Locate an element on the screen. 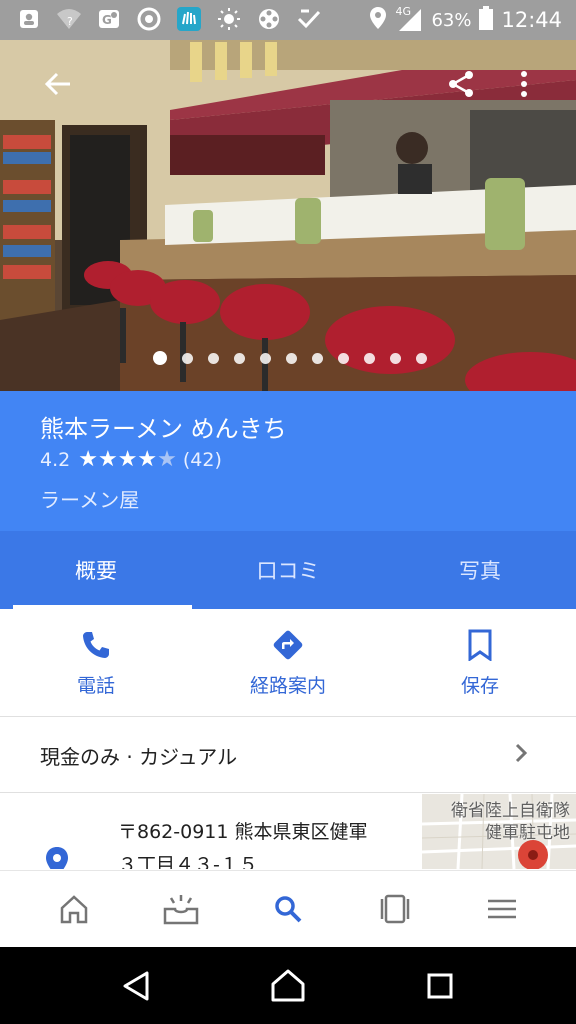 The image size is (576, 1024). system-navigation is located at coordinates (288, 985).